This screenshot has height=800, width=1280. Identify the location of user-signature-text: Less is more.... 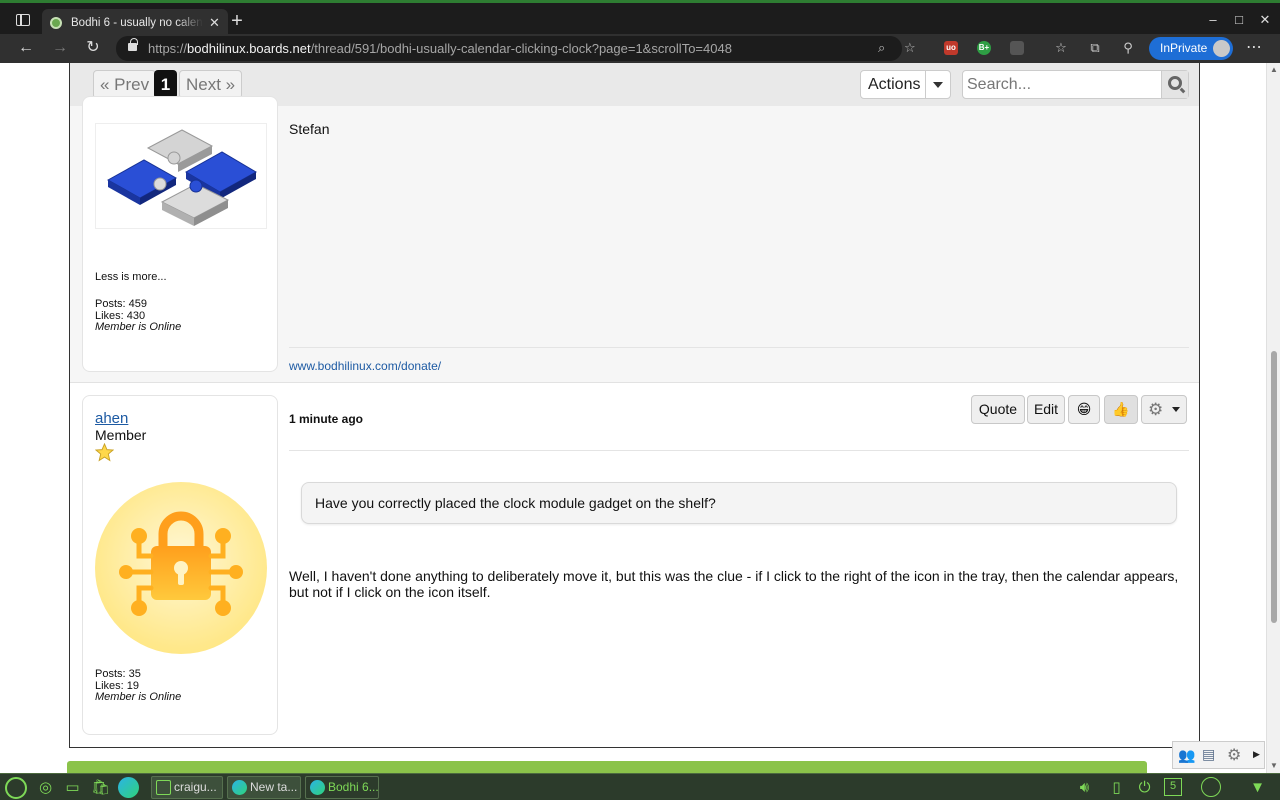
(131, 277).